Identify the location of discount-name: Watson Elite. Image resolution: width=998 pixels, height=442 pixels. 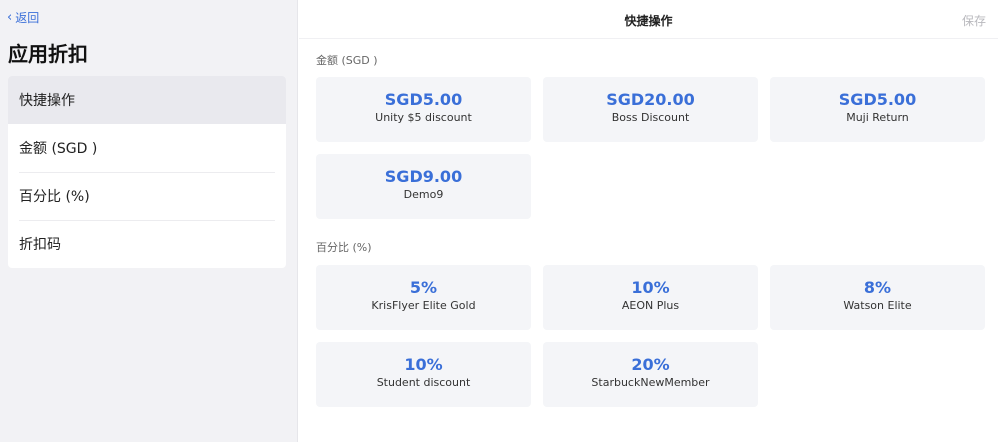
(877, 305).